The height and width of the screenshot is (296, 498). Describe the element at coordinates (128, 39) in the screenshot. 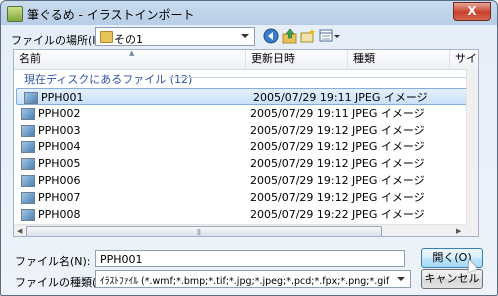

I see `location-value: その1` at that location.